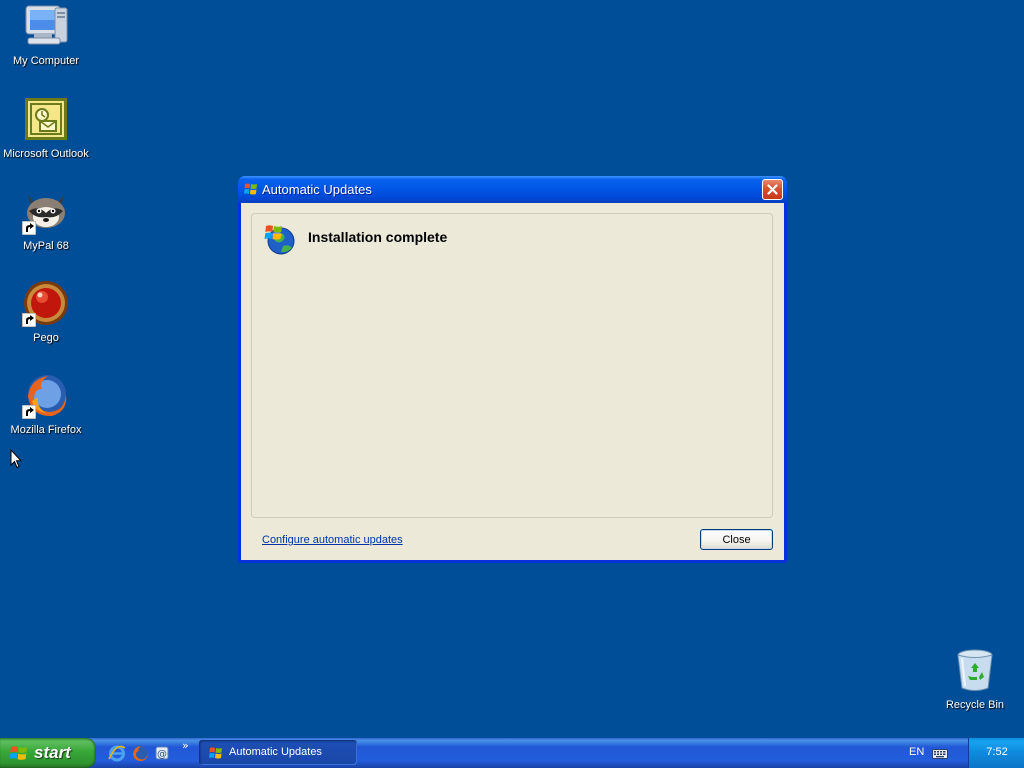 Image resolution: width=1024 pixels, height=768 pixels. I want to click on desktop-icon-label: Microsoft Outlook, so click(46, 154).